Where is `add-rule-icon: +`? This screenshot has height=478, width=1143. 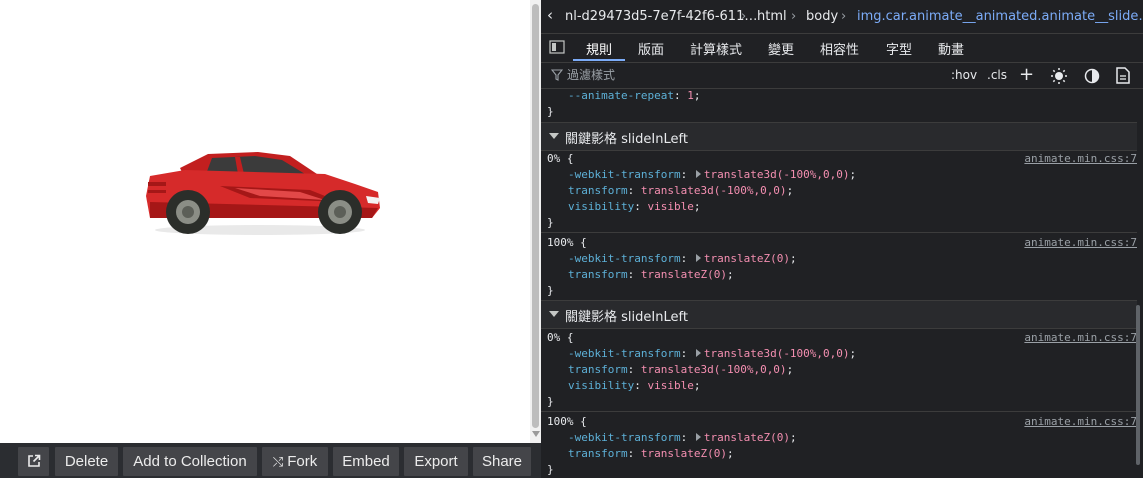
add-rule-icon: + is located at coordinates (1026, 74).